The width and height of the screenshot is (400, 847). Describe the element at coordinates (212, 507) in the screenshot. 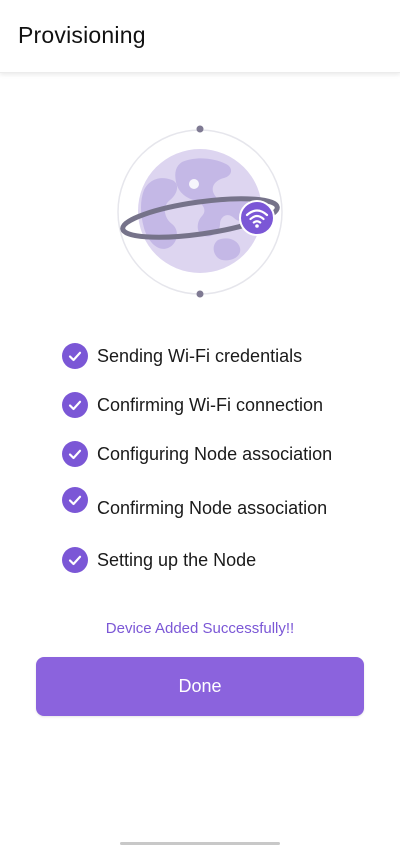

I see `step-label: Confirming Node association` at that location.